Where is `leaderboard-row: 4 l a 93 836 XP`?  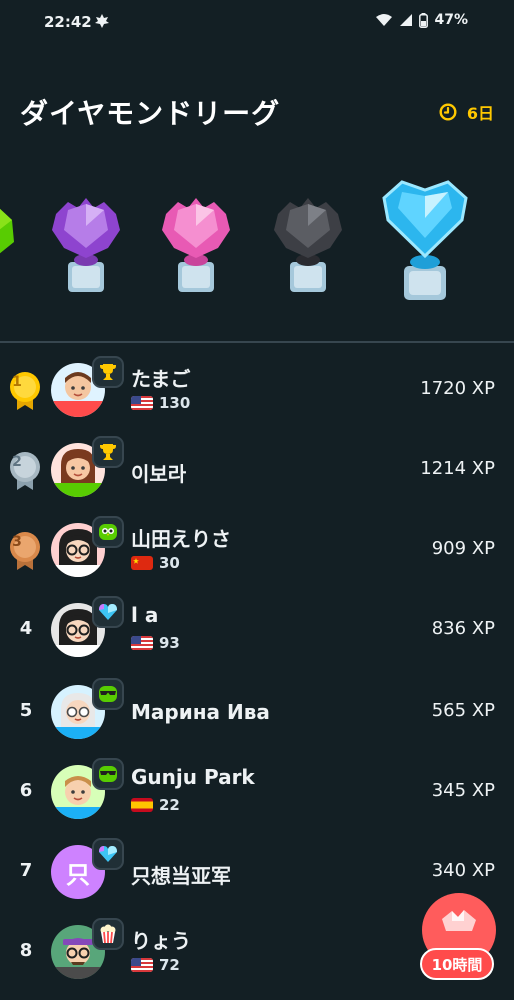 leaderboard-row: 4 l a 93 836 XP is located at coordinates (257, 630).